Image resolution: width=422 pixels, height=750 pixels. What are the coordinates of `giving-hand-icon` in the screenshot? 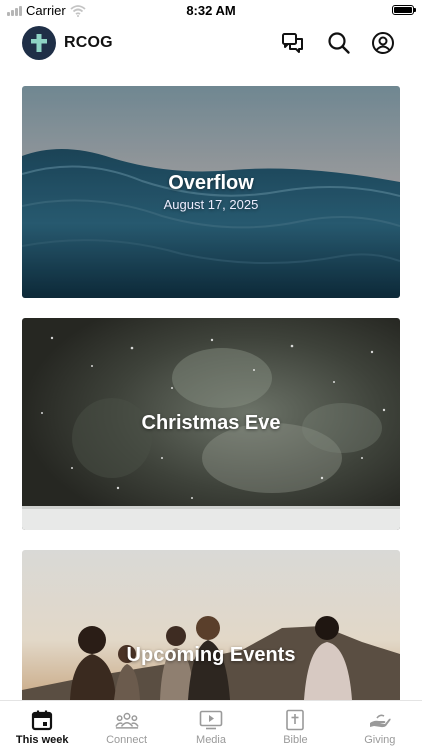 It's located at (380, 720).